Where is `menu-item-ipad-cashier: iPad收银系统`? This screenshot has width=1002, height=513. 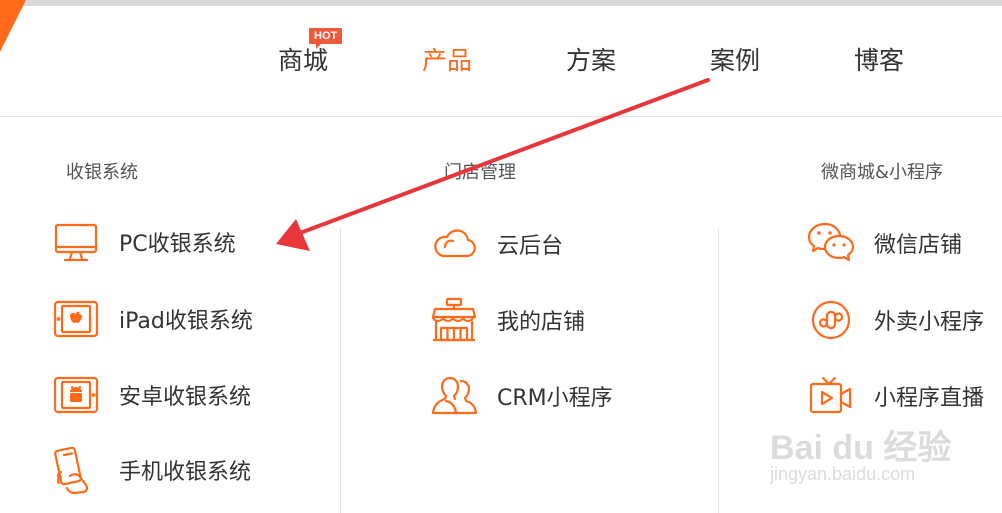 menu-item-ipad-cashier: iPad收银系统 is located at coordinates (152, 319).